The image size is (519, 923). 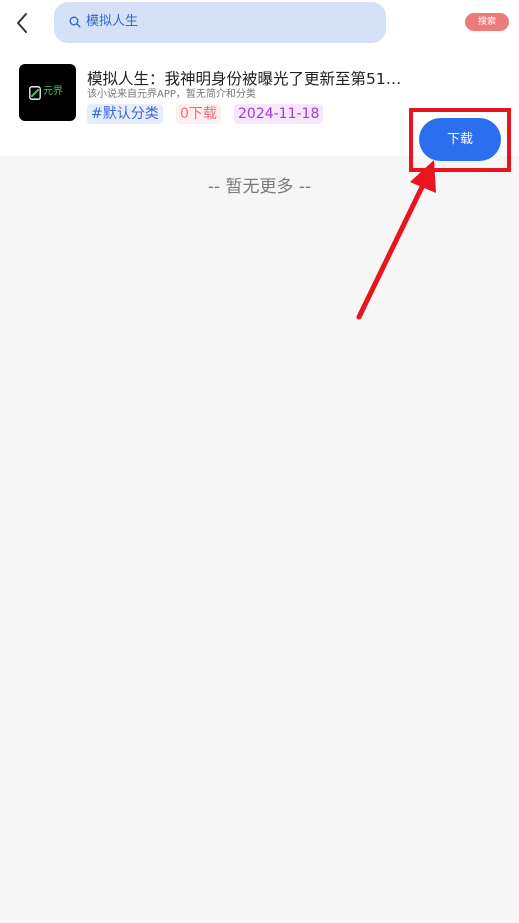 I want to click on search-button: 搜索, so click(x=487, y=22).